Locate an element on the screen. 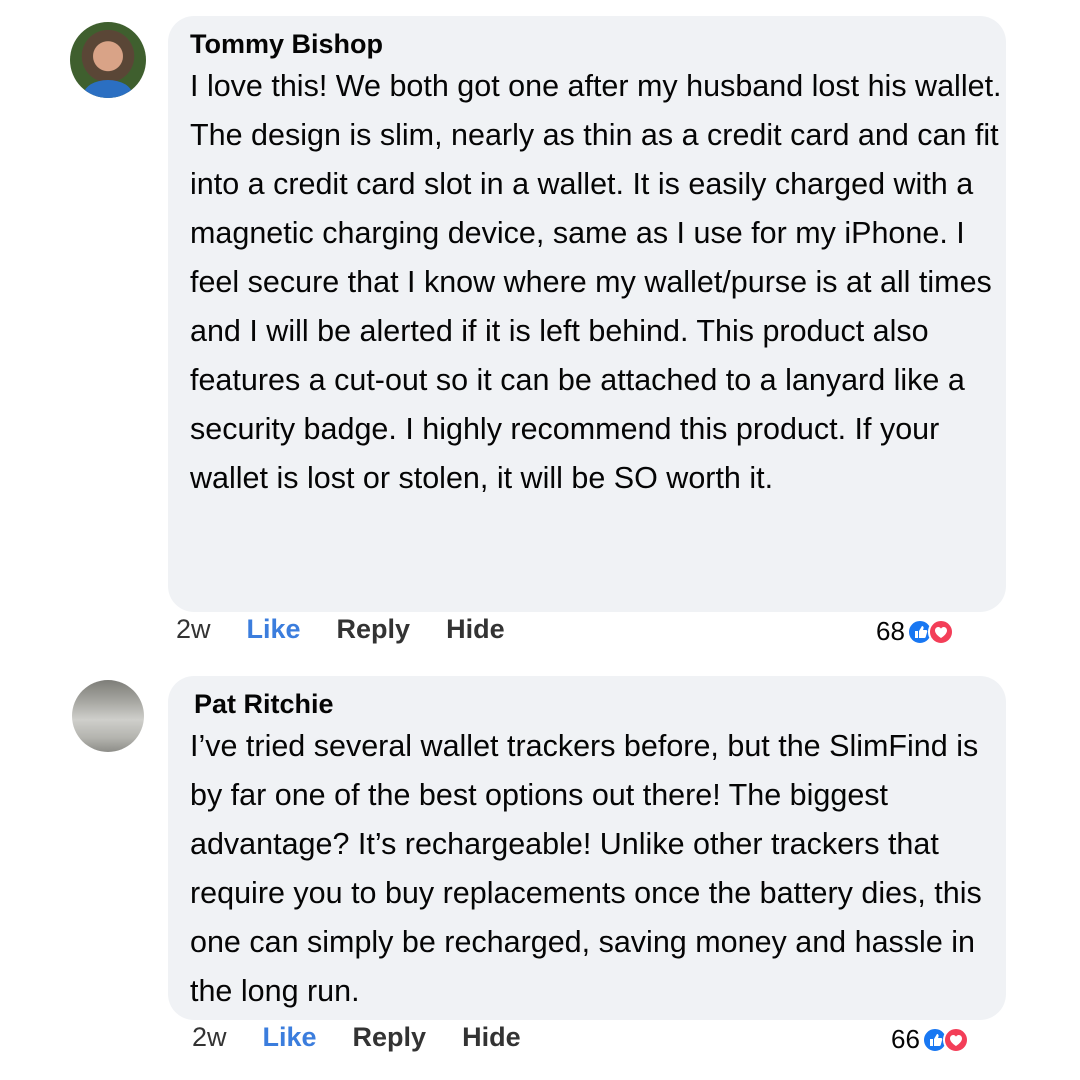 This screenshot has height=1080, width=1080. comment-author: Pat Ritchie is located at coordinates (598, 704).